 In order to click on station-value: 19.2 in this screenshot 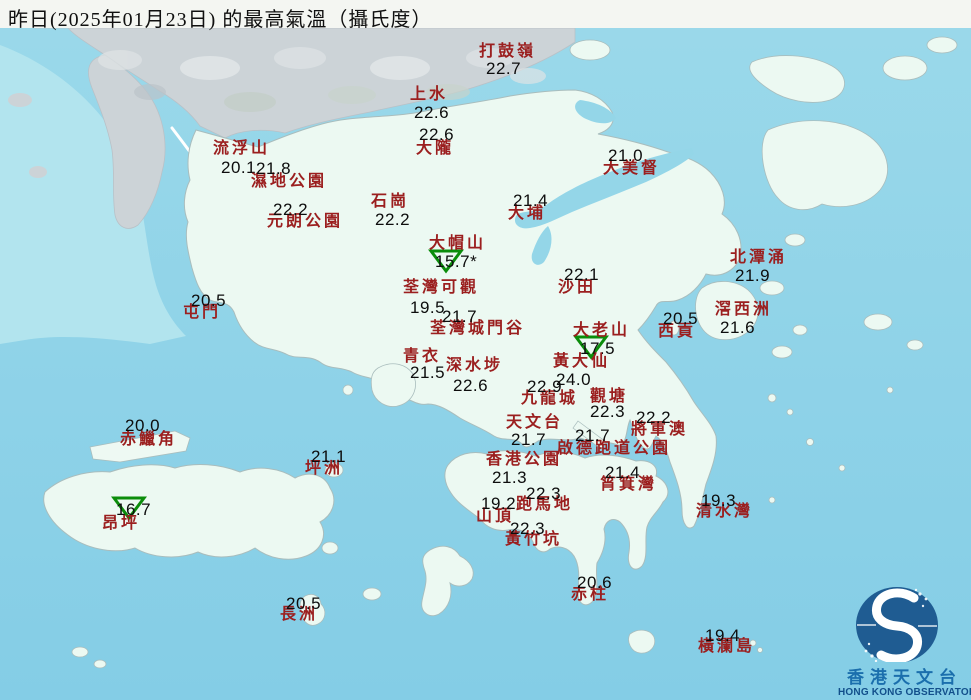, I will do `click(499, 503)`.